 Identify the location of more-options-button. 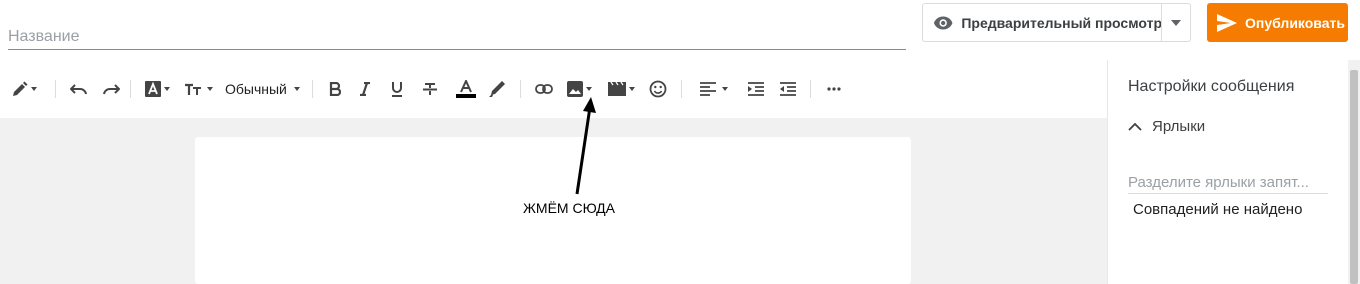
(834, 89).